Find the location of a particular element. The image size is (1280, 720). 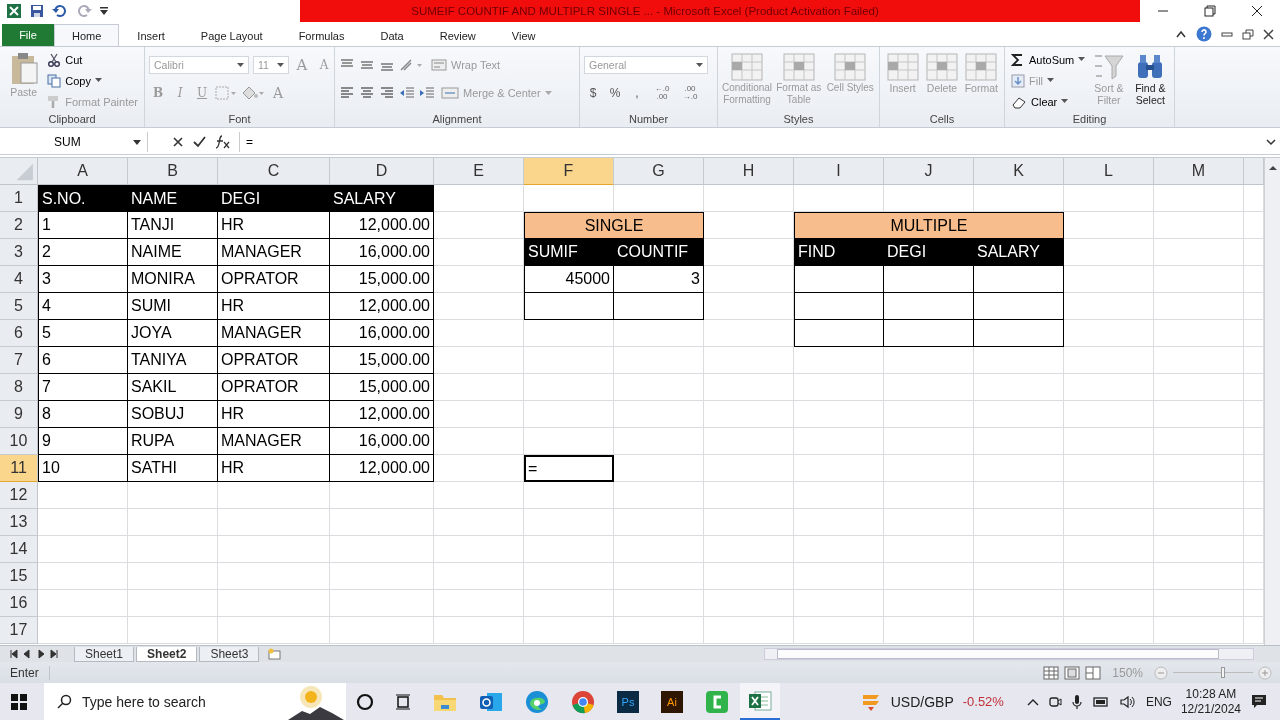

row-header: 11 is located at coordinates (19, 468).